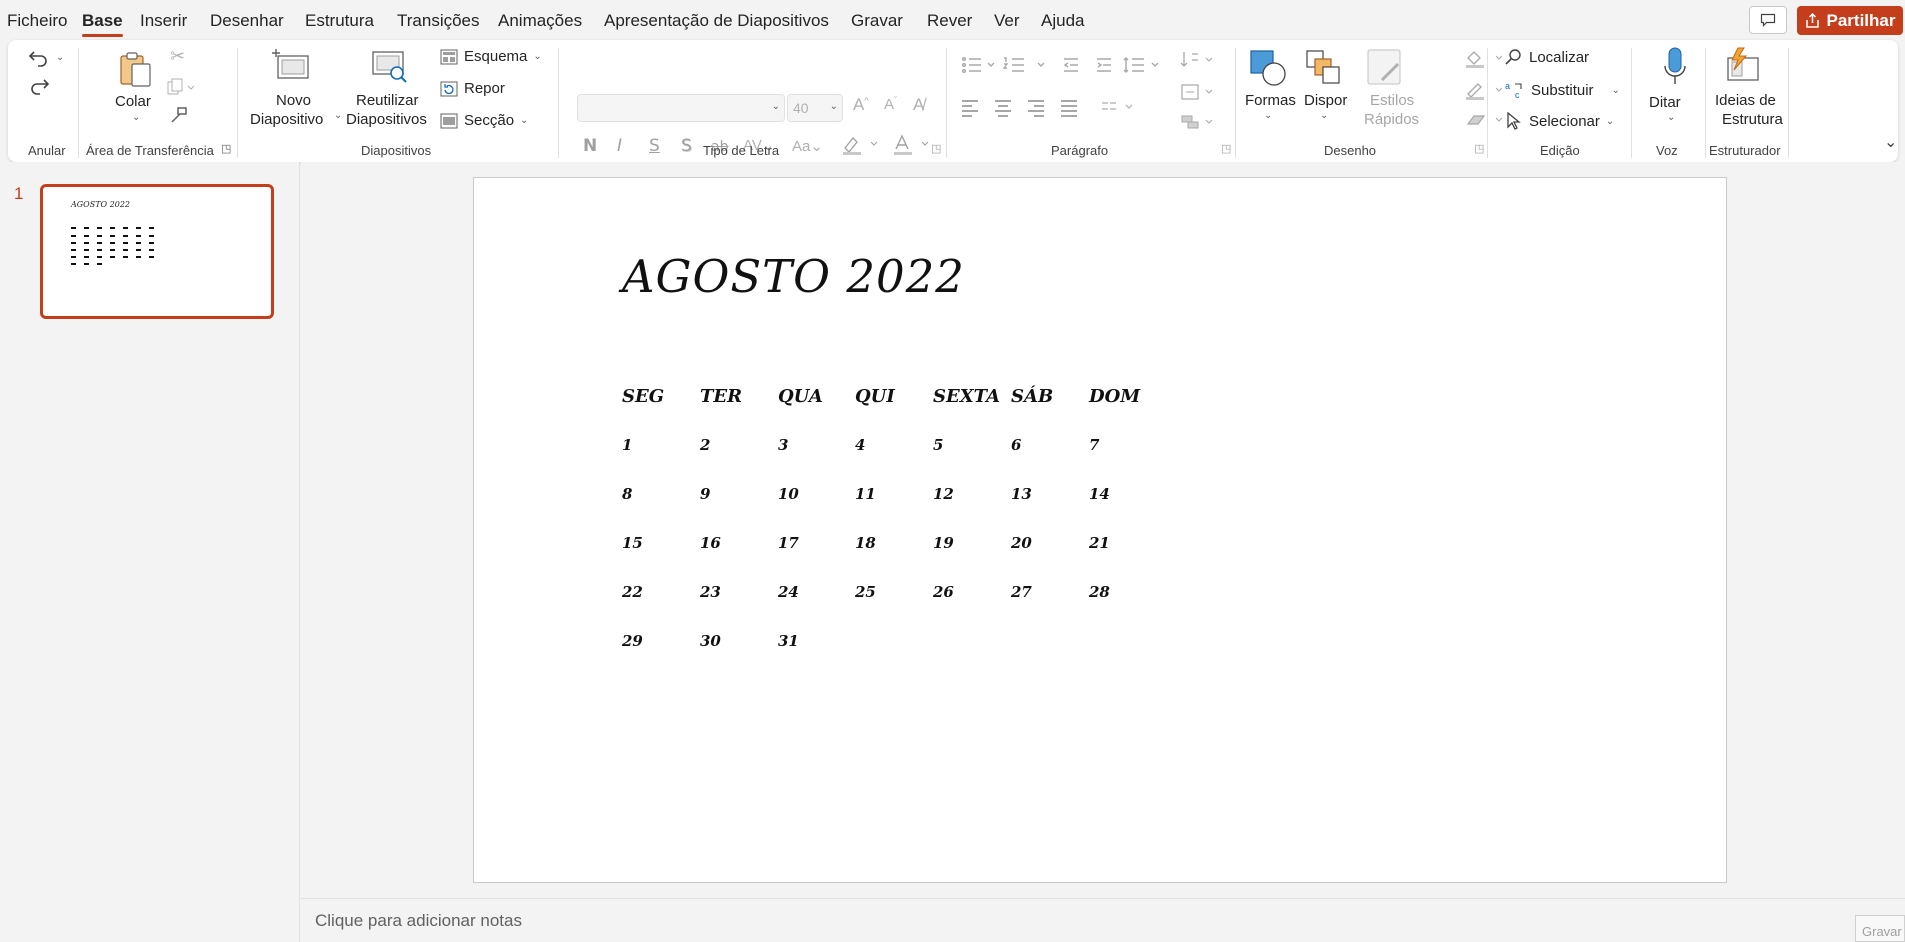 This screenshot has width=1905, height=942. Describe the element at coordinates (783, 445) in the screenshot. I see `calendar-day: 3` at that location.